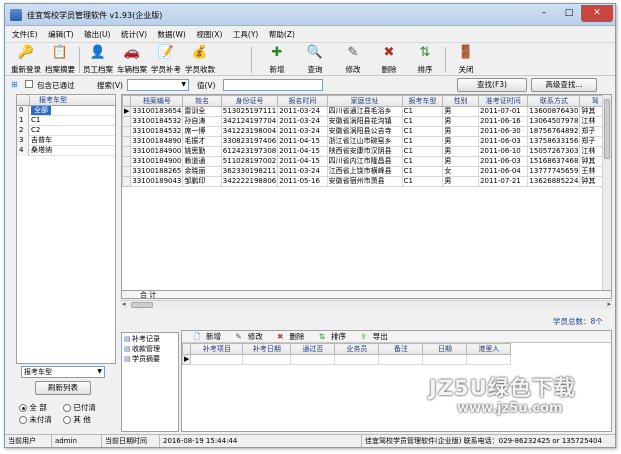  I want to click on scroll-right-icon: ▸, so click(609, 304).